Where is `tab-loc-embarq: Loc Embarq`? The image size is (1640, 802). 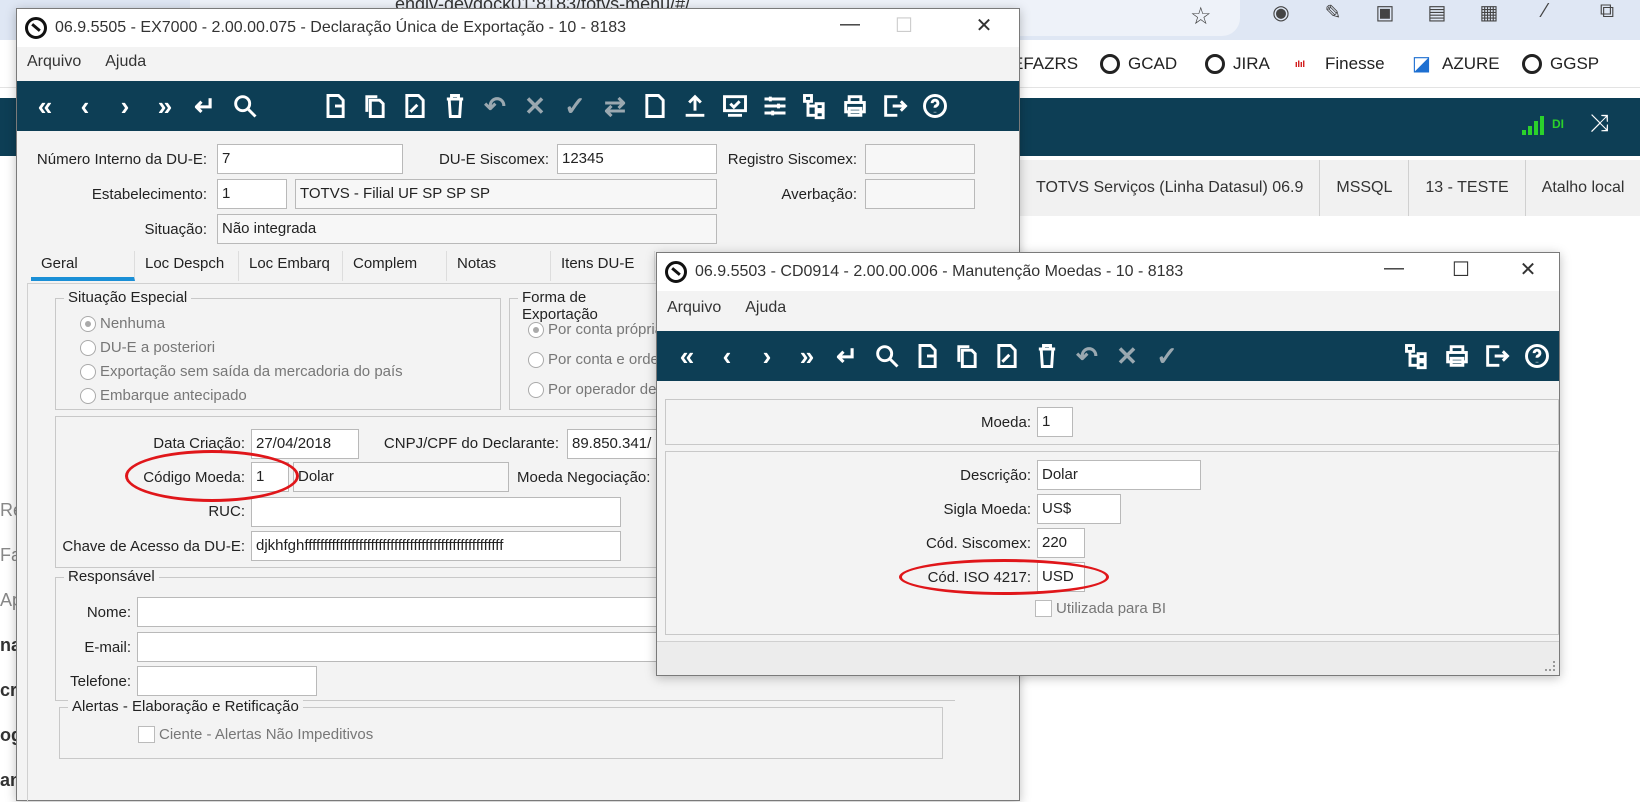
tab-loc-embarq: Loc Embarq is located at coordinates (291, 266).